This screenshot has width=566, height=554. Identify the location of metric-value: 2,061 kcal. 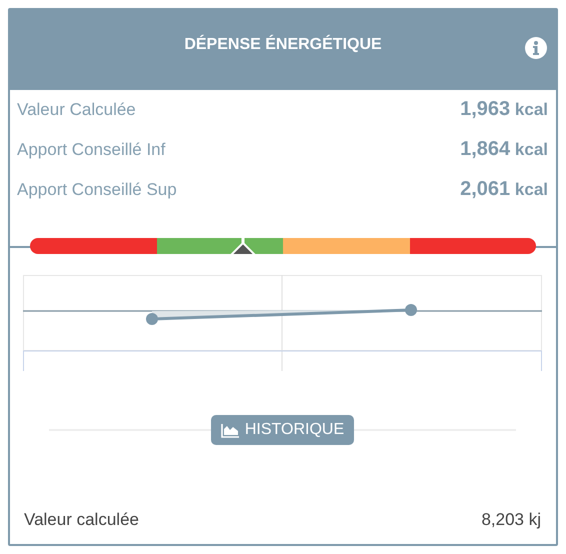
(504, 189).